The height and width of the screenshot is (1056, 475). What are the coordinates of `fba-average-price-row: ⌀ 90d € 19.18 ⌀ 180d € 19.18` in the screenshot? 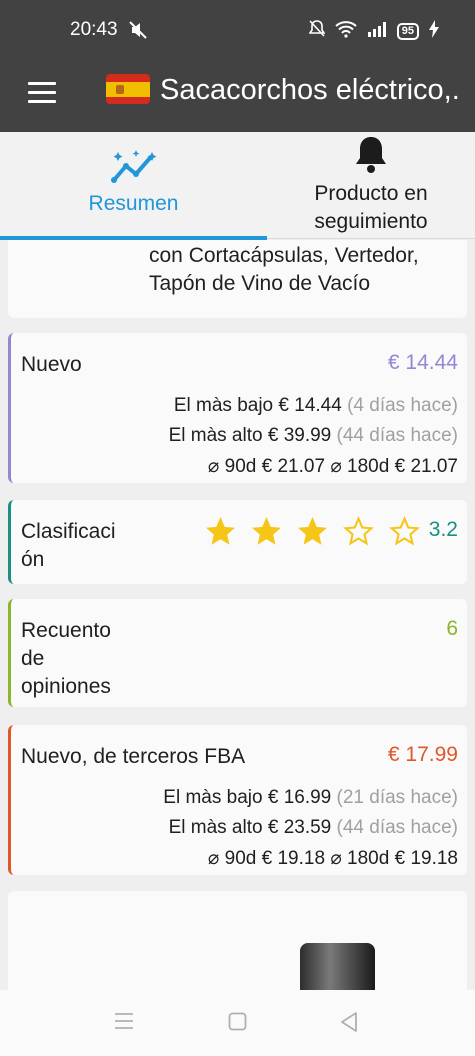 It's located at (332, 858).